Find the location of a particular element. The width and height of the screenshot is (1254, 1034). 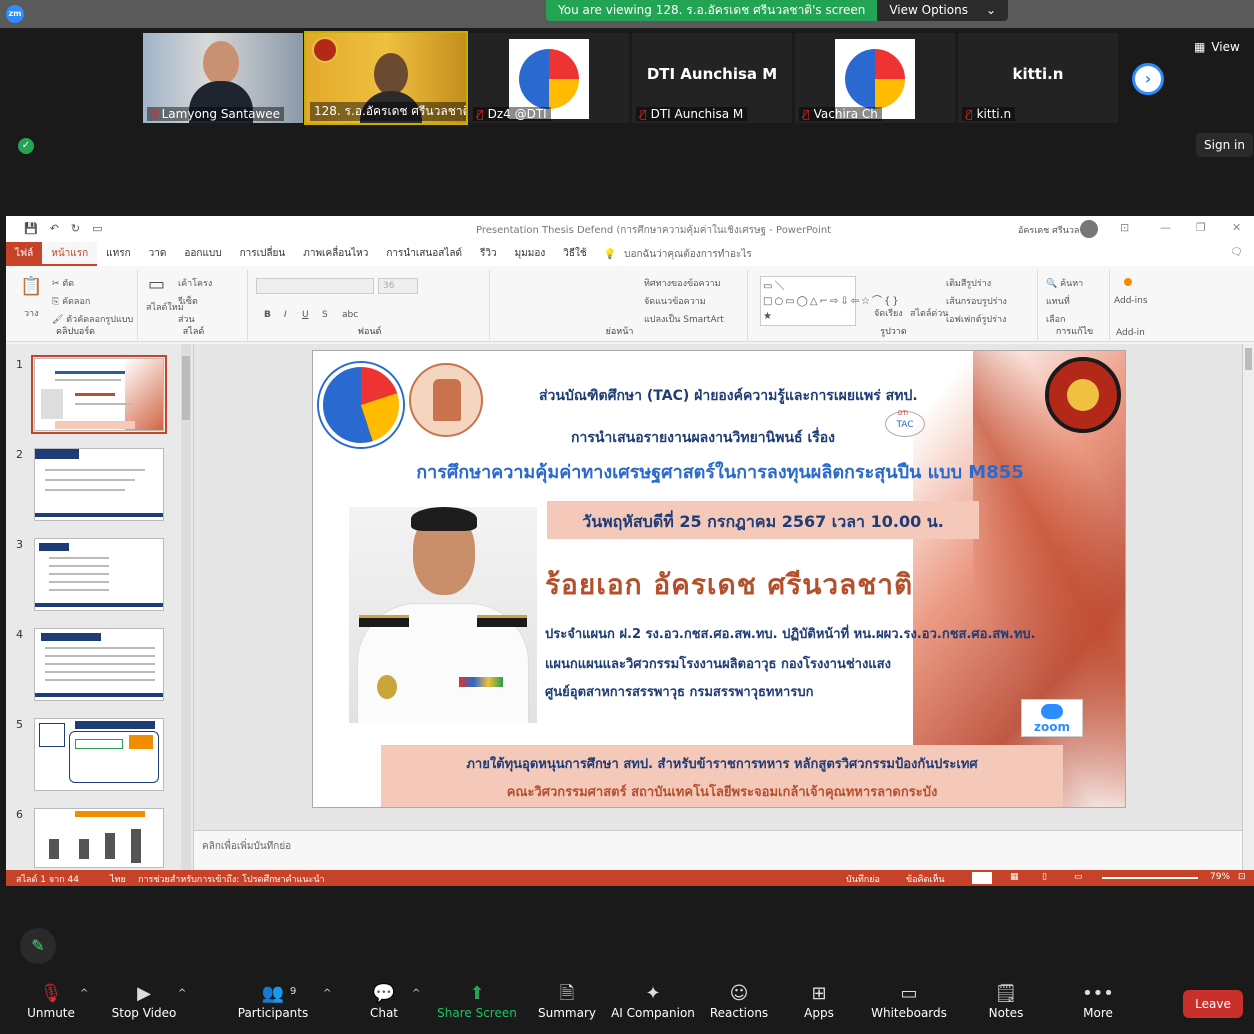

save-icon: 💾 is located at coordinates (31, 228).